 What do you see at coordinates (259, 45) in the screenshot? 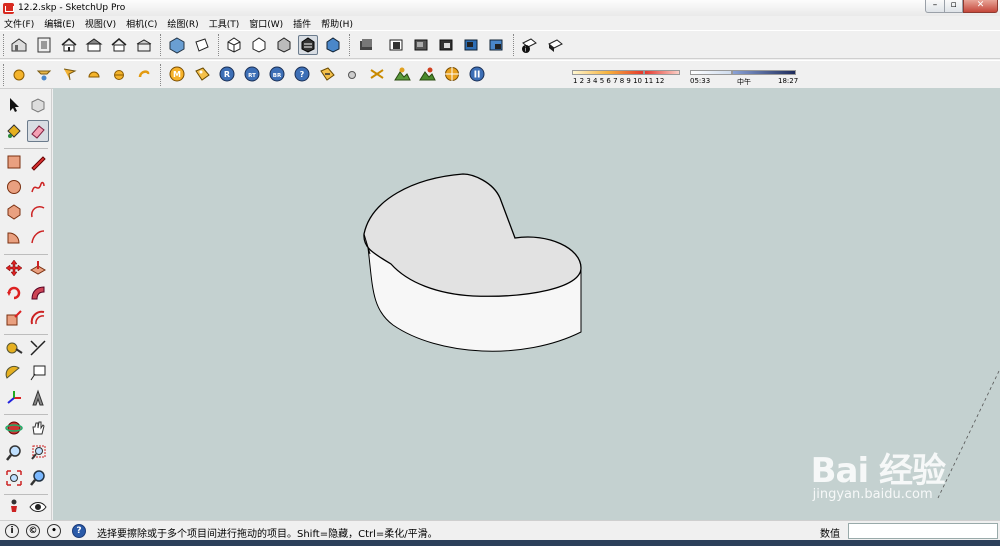
I see `wireframe-button` at bounding box center [259, 45].